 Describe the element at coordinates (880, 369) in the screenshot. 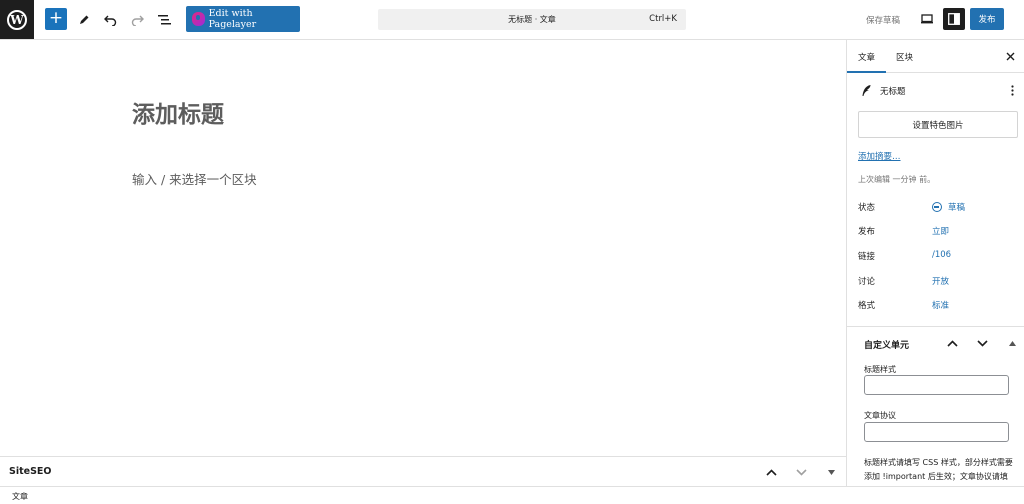

I see `title-style-label: 标题样式` at that location.